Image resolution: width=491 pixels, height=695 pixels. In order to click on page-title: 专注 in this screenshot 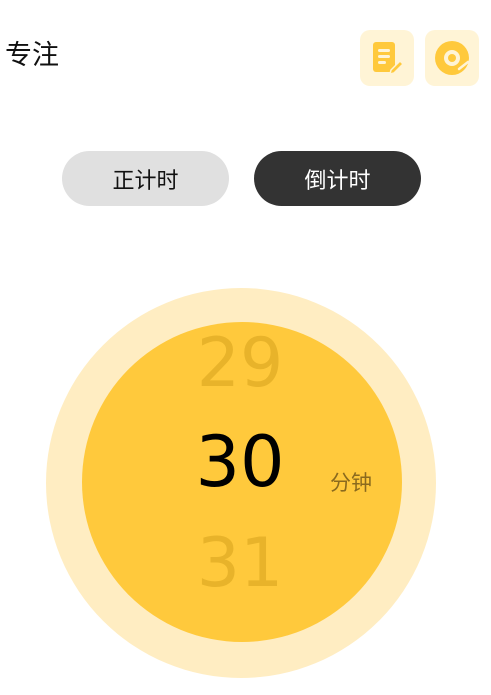, I will do `click(32, 55)`.